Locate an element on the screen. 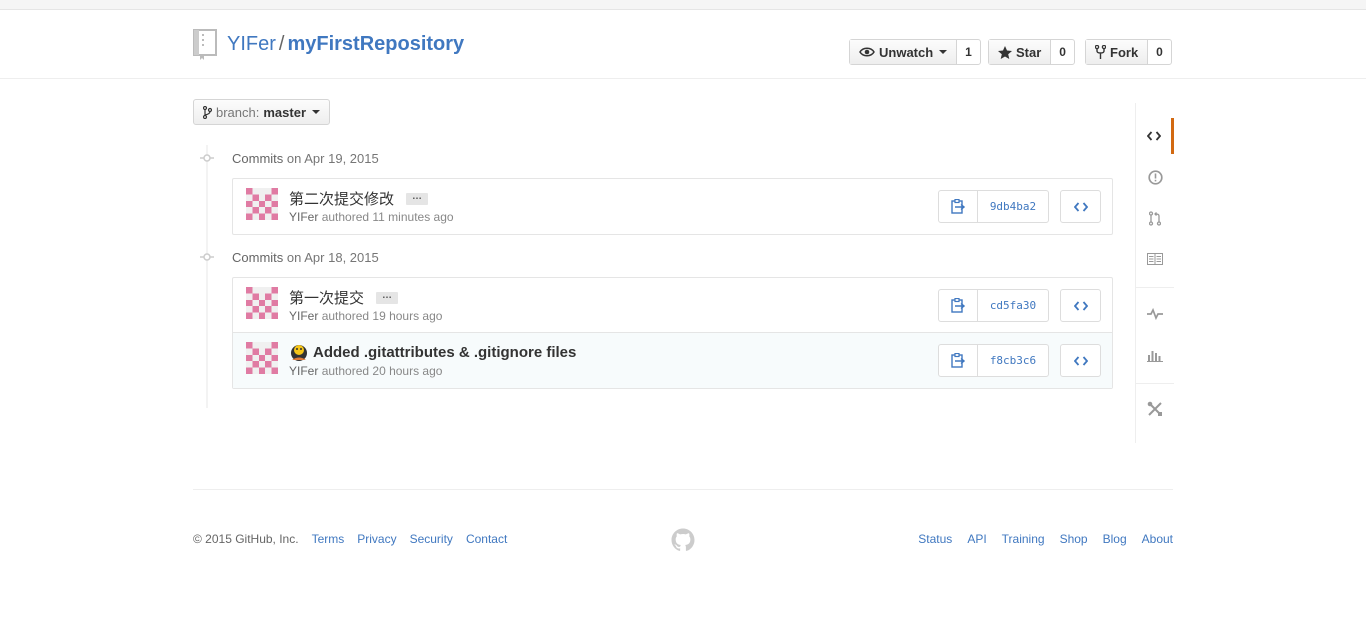 The image size is (1366, 628). star-button-group: Star 0 is located at coordinates (1031, 52).